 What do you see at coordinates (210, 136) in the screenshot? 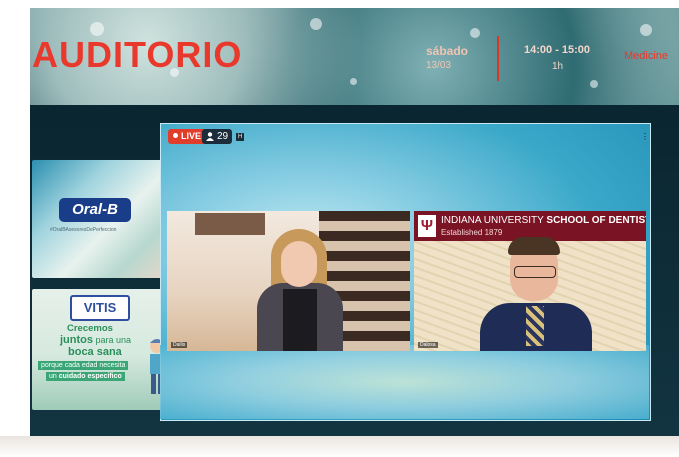
I see `person-icon` at bounding box center [210, 136].